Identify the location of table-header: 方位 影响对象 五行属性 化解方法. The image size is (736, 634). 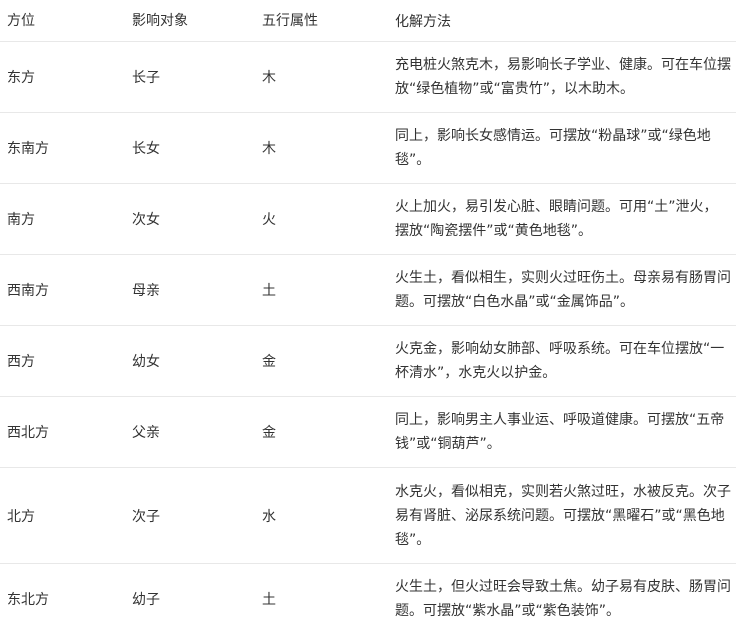
(368, 21).